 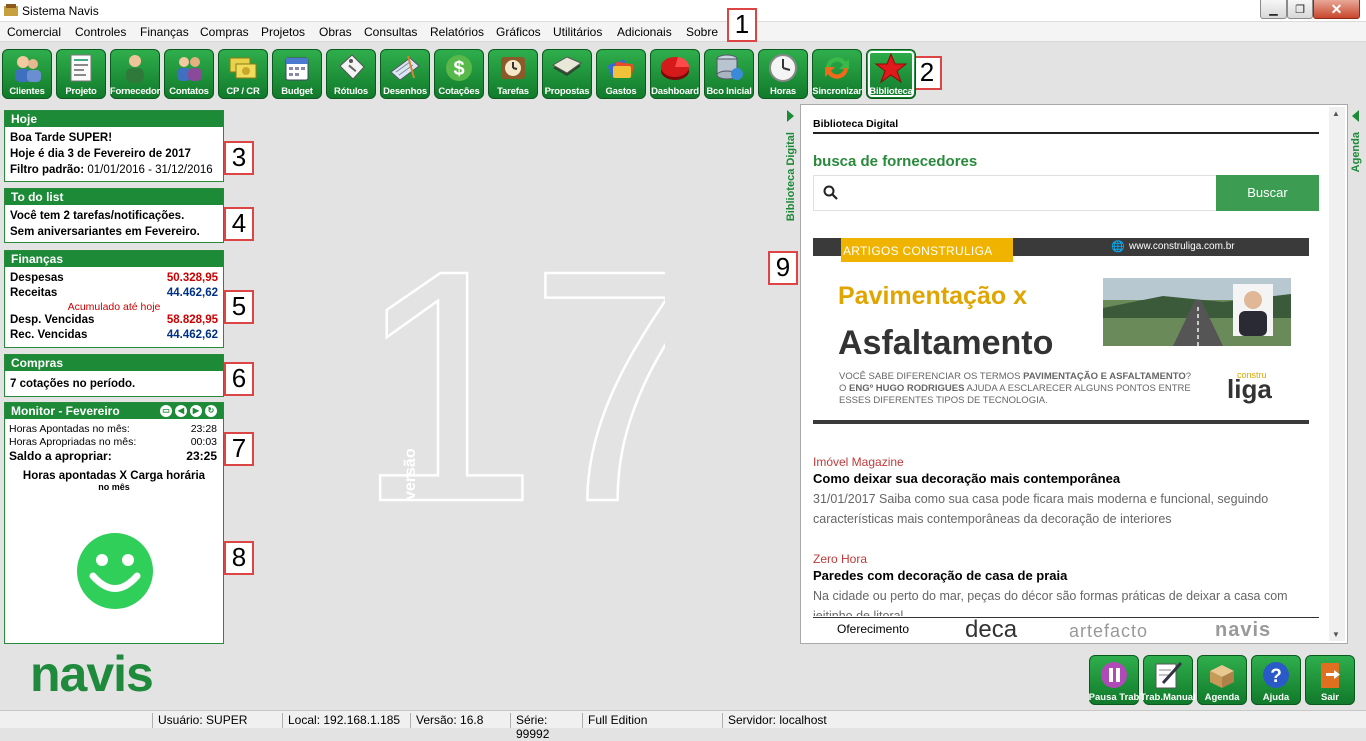 I want to click on bottom-label: Pausa Trab, so click(x=1114, y=697).